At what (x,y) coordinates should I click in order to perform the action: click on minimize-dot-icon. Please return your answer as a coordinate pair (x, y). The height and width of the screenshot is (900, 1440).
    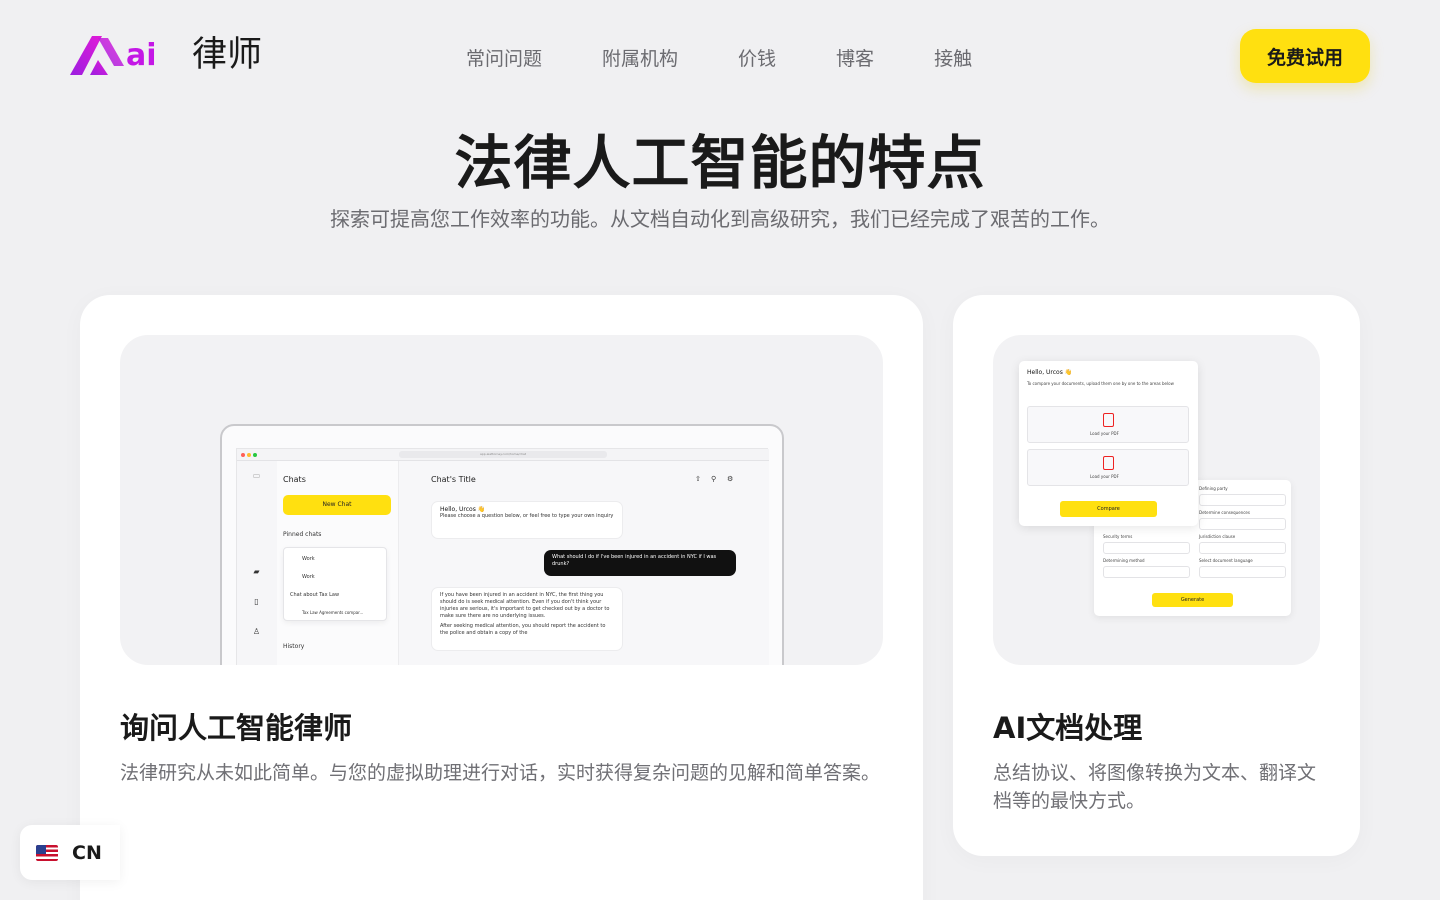
    Looking at the image, I should click on (249, 455).